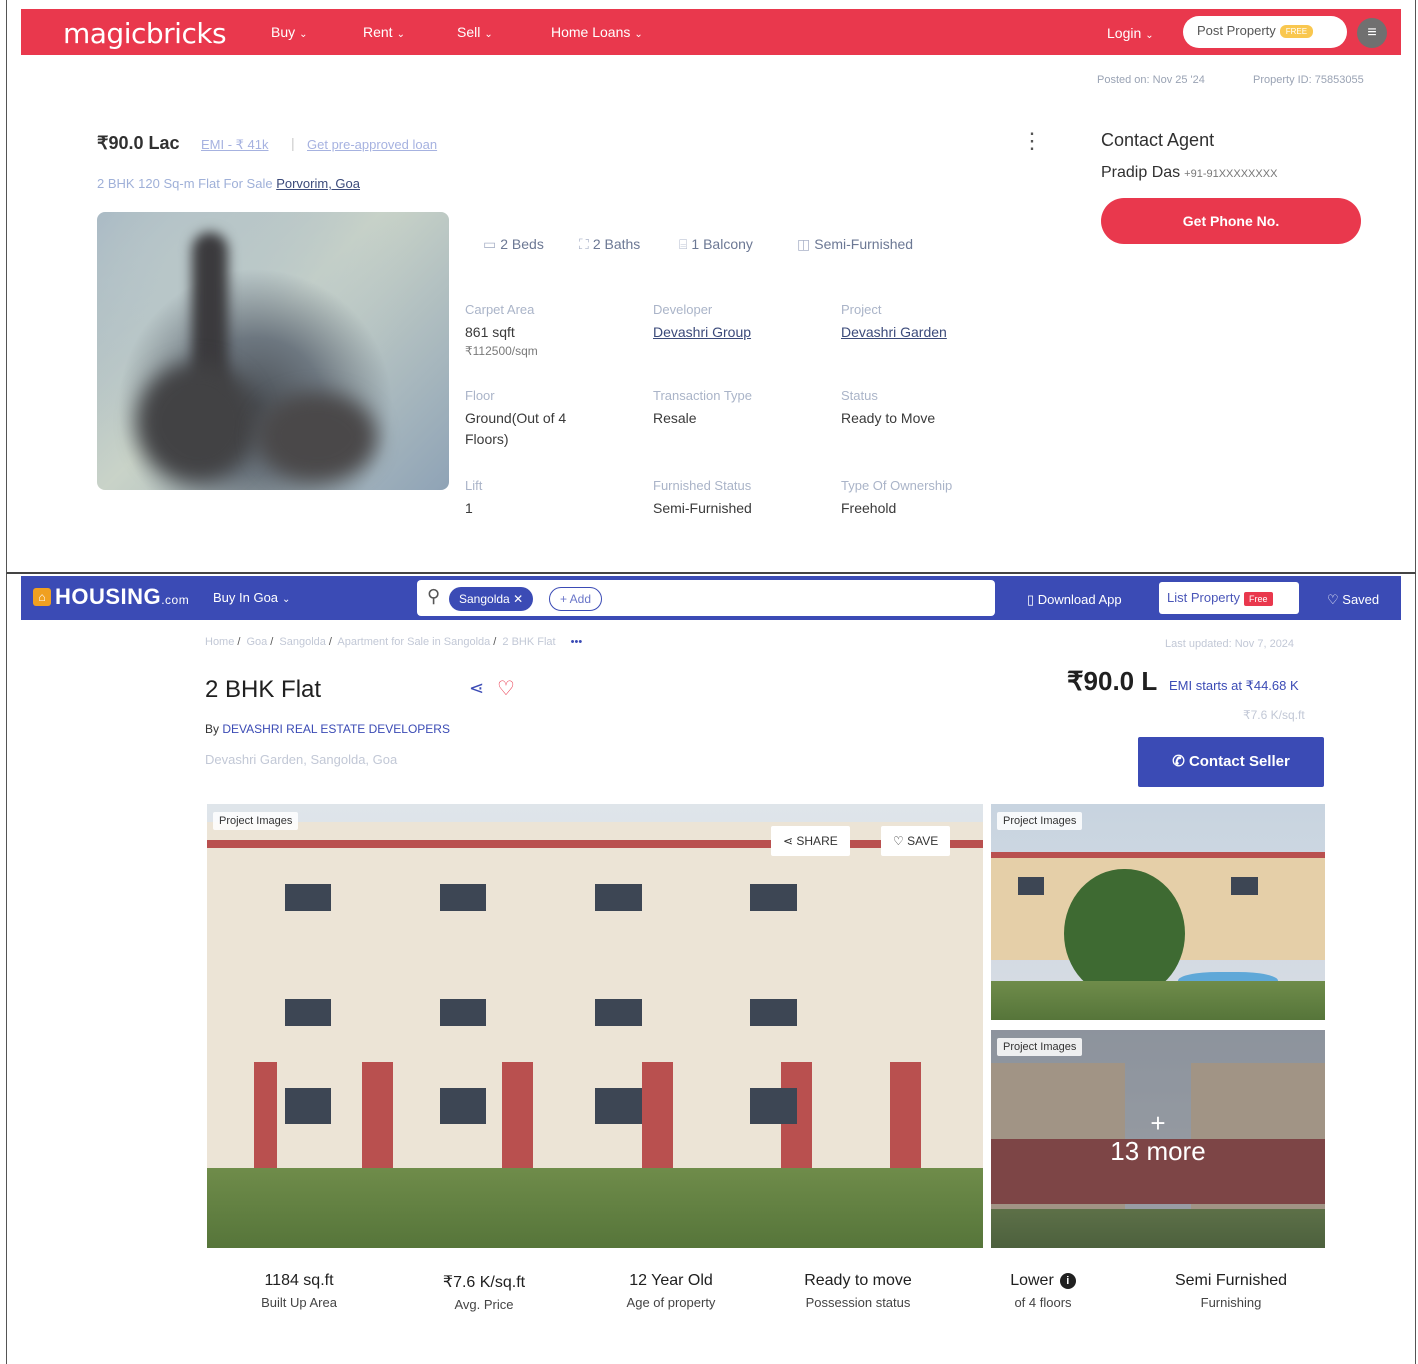 The height and width of the screenshot is (1364, 1418). I want to click on detail-label: Status, so click(859, 395).